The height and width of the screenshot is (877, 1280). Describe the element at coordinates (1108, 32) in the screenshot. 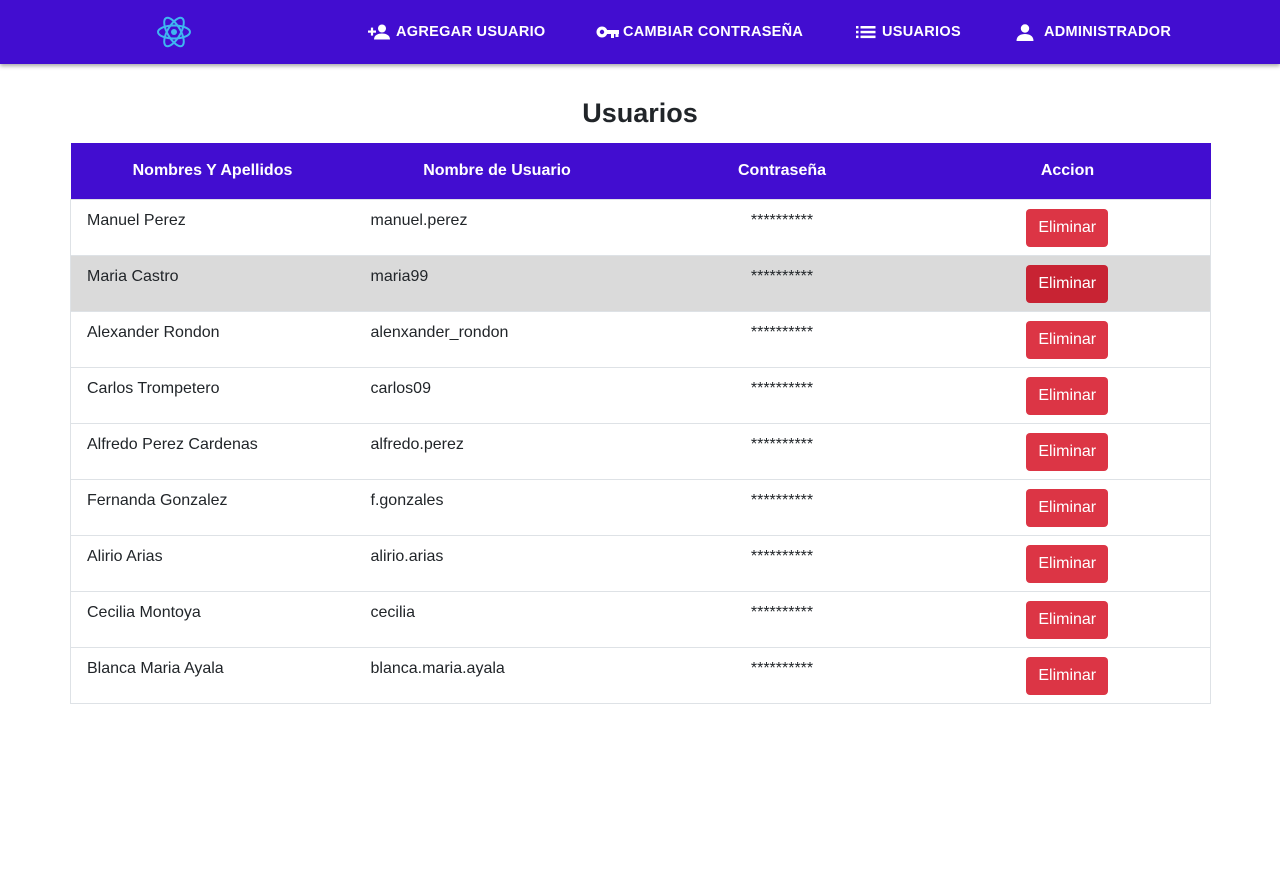

I see `nav-administrador-label: ADMINISTRADOR` at that location.